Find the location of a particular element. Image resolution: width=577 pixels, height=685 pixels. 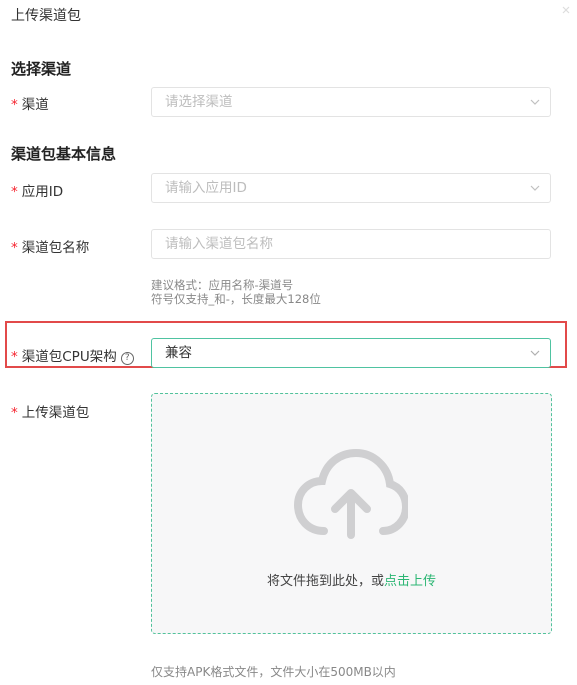

section-title-select-channel: 选择渠道 is located at coordinates (41, 69).